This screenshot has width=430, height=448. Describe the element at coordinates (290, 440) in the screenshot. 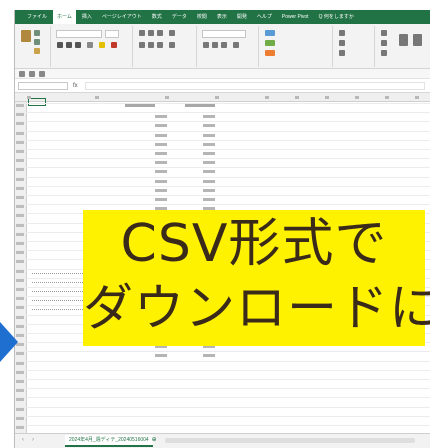

I see `horizontal-scrollbar` at that location.